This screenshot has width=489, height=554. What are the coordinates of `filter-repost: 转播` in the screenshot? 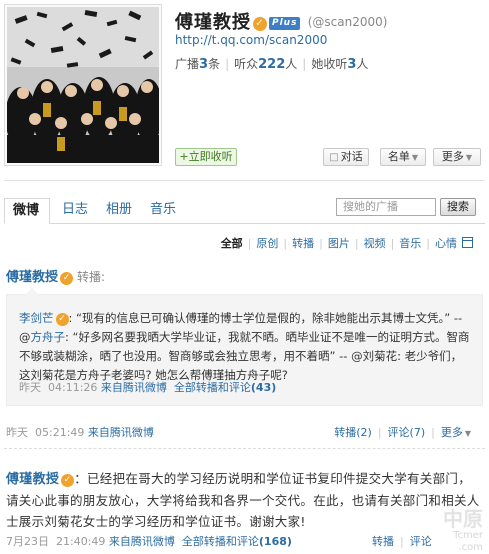 It's located at (303, 243).